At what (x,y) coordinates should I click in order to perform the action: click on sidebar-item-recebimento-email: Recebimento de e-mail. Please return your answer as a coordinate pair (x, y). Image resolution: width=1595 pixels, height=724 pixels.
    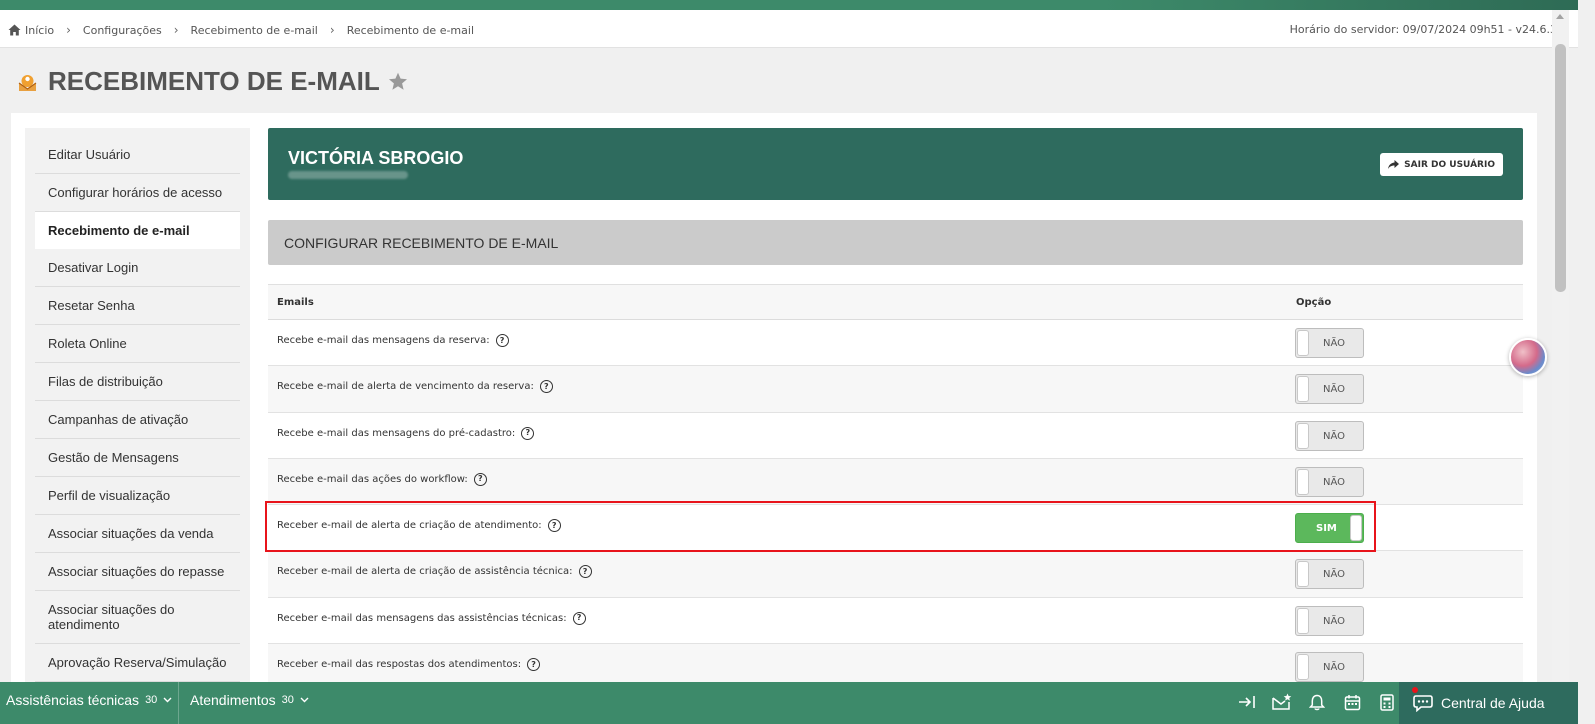
    Looking at the image, I should click on (137, 230).